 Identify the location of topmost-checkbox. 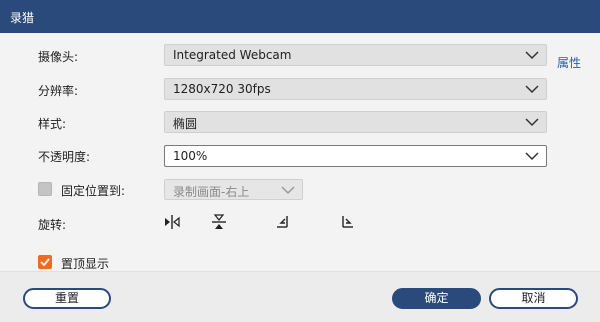
(45, 262).